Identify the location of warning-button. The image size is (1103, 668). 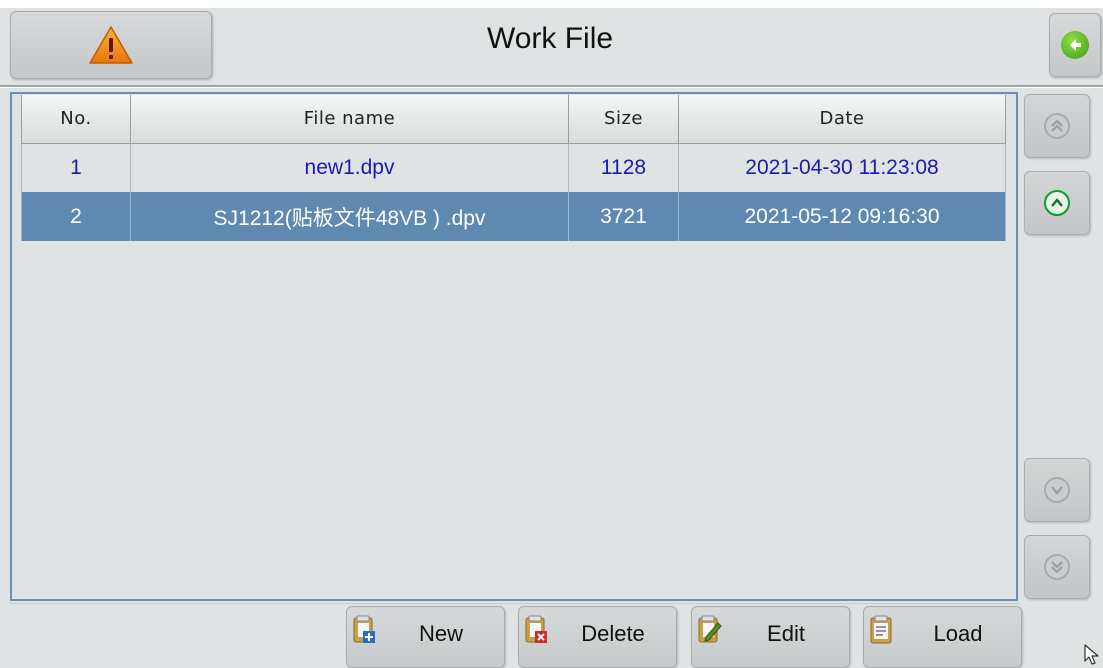
(111, 45).